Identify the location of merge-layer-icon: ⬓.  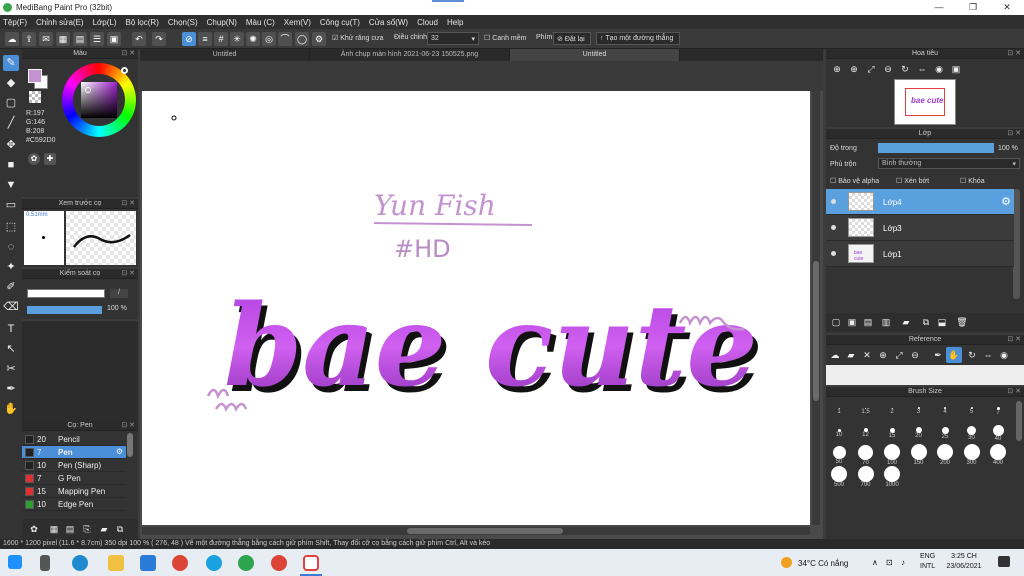
(942, 322).